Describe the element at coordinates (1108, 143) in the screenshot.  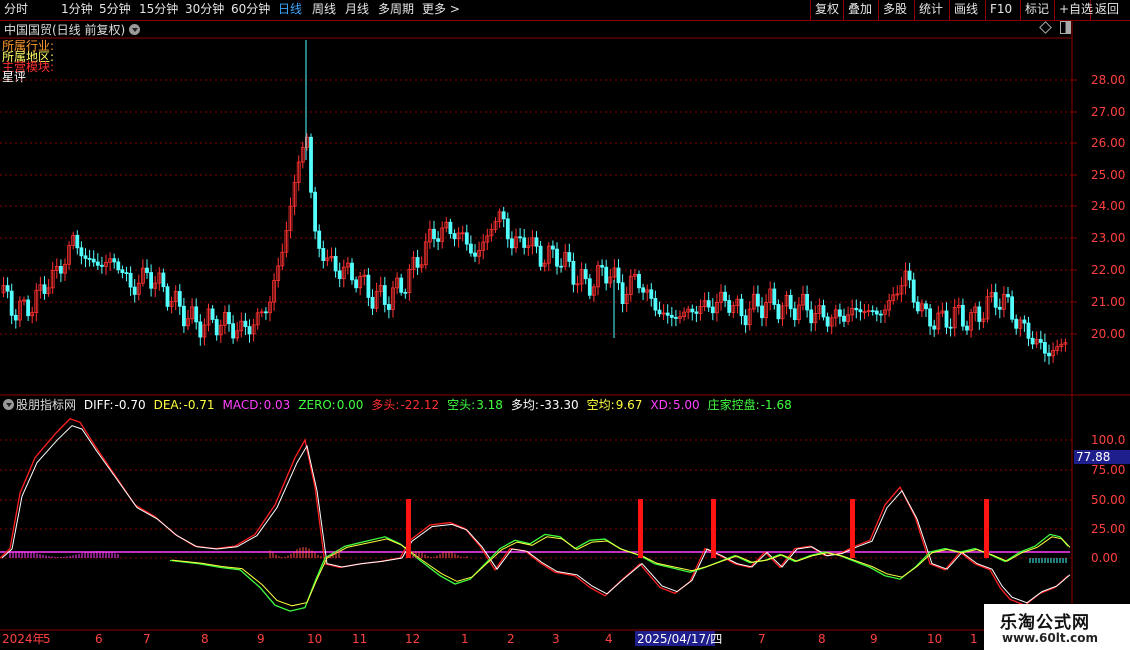
I see `price-tick-label: 26.00` at that location.